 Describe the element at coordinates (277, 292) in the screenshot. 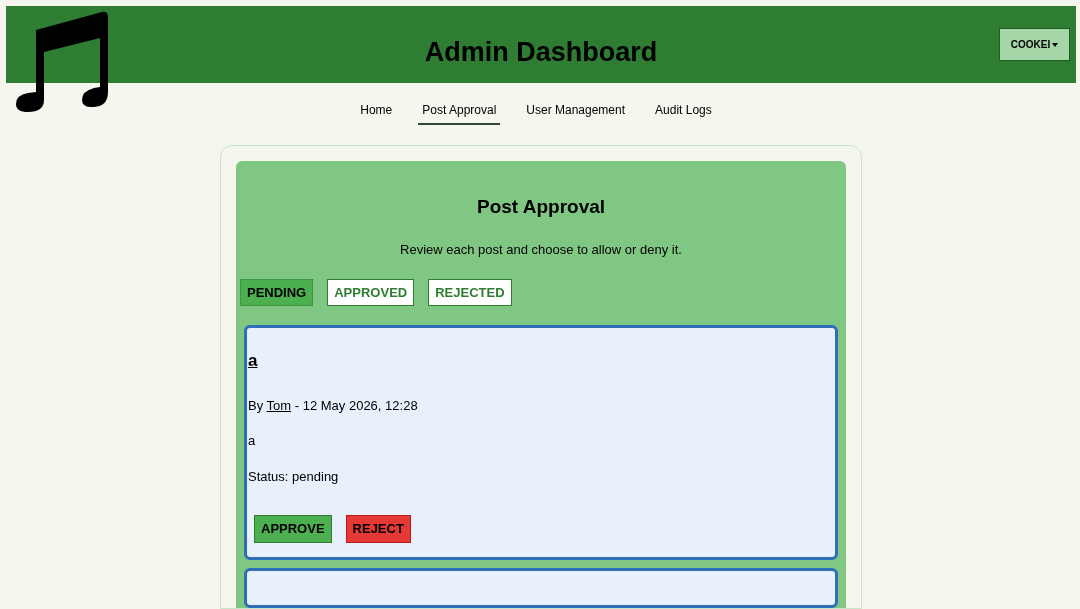

I see `filter-tab: PENDING` at that location.